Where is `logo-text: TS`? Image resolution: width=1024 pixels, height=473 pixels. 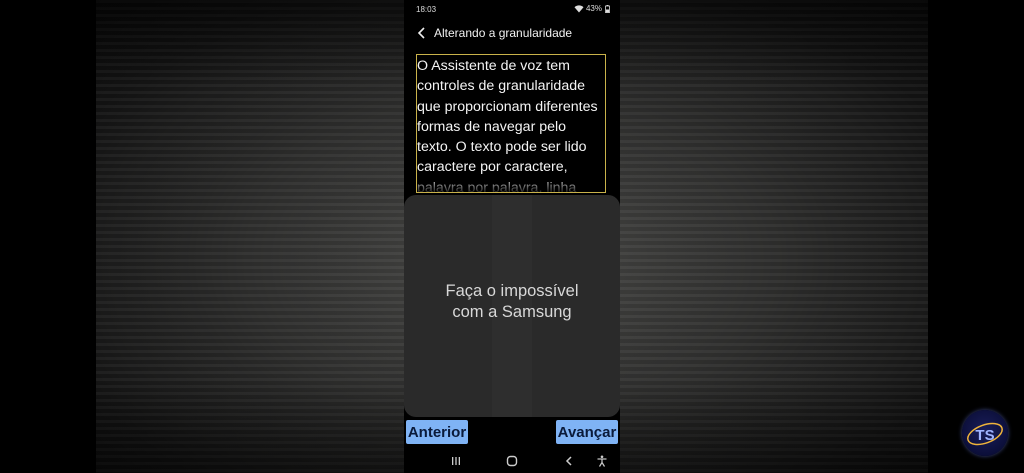
logo-text: TS is located at coordinates (984, 435).